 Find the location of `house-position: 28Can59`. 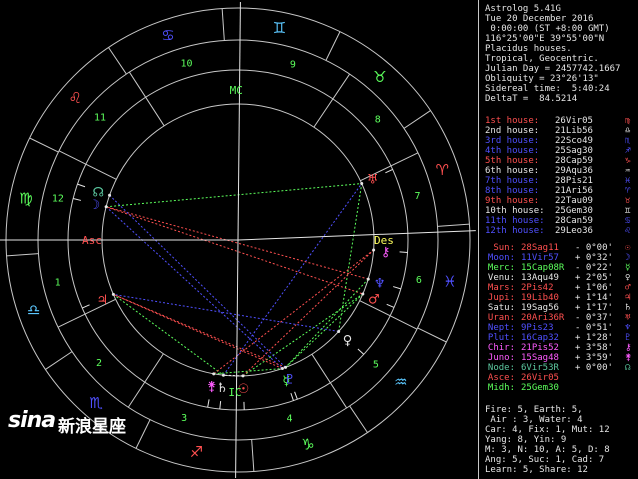

house-position: 28Can59 is located at coordinates (574, 221).